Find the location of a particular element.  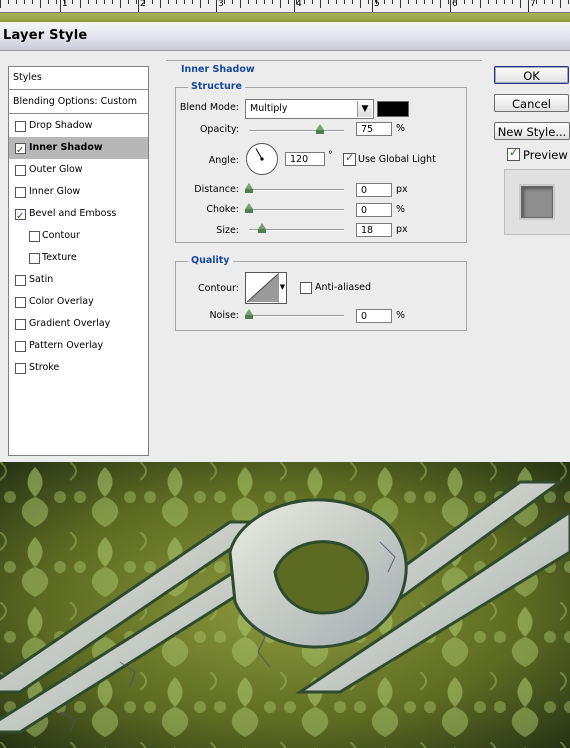

choke-input: 0 is located at coordinates (374, 210).